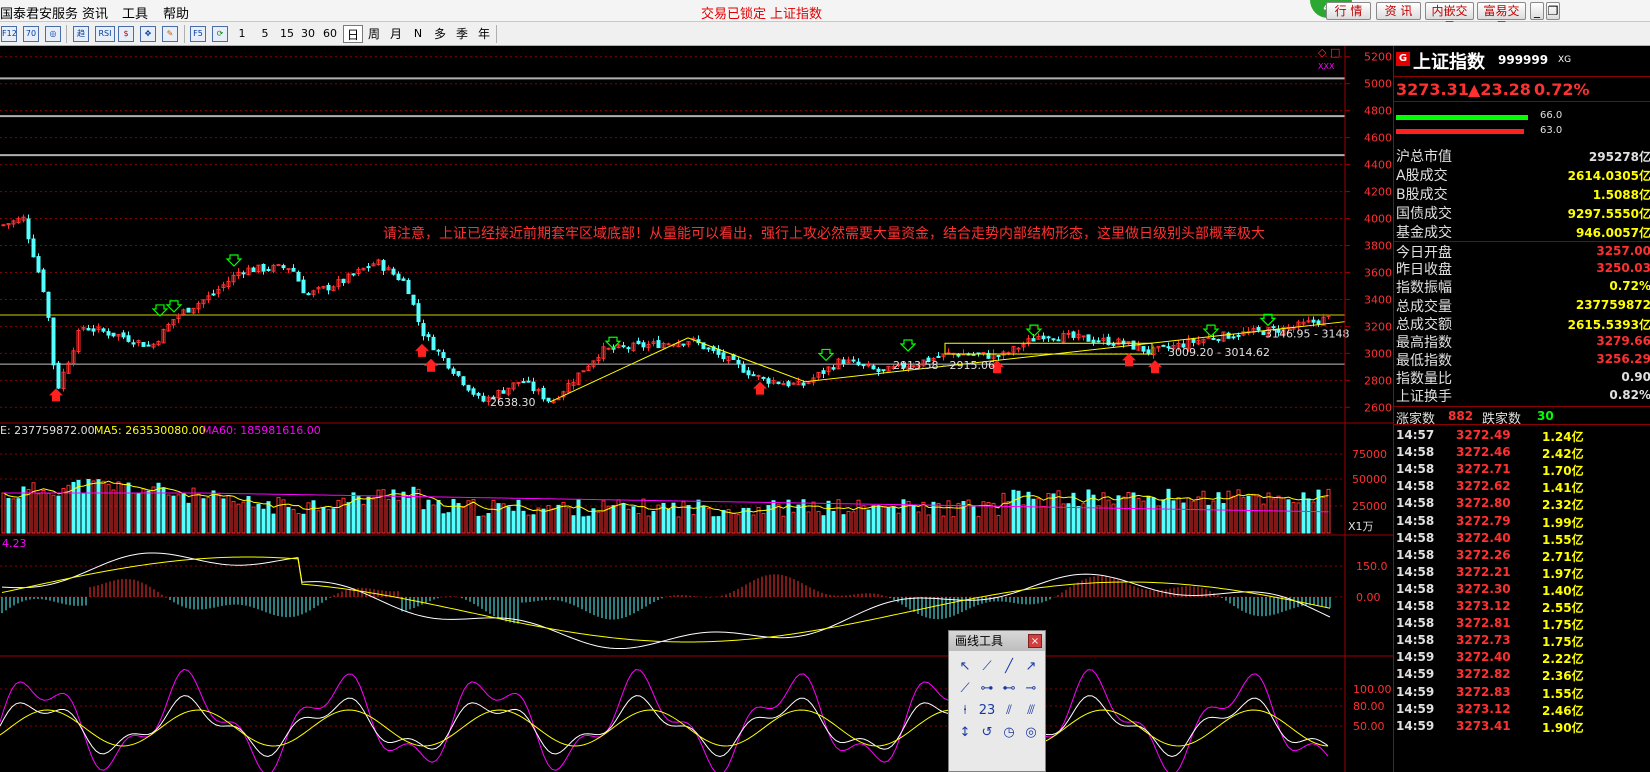 Image resolution: width=1650 pixels, height=772 pixels. Describe the element at coordinates (126, 34) in the screenshot. I see `dollar-icon: $` at that location.